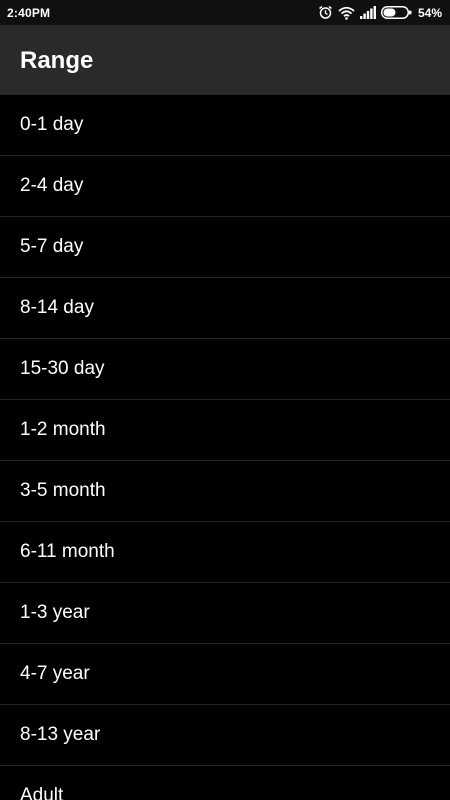 The width and height of the screenshot is (450, 800). What do you see at coordinates (325, 12) in the screenshot?
I see `alarm-icon` at bounding box center [325, 12].